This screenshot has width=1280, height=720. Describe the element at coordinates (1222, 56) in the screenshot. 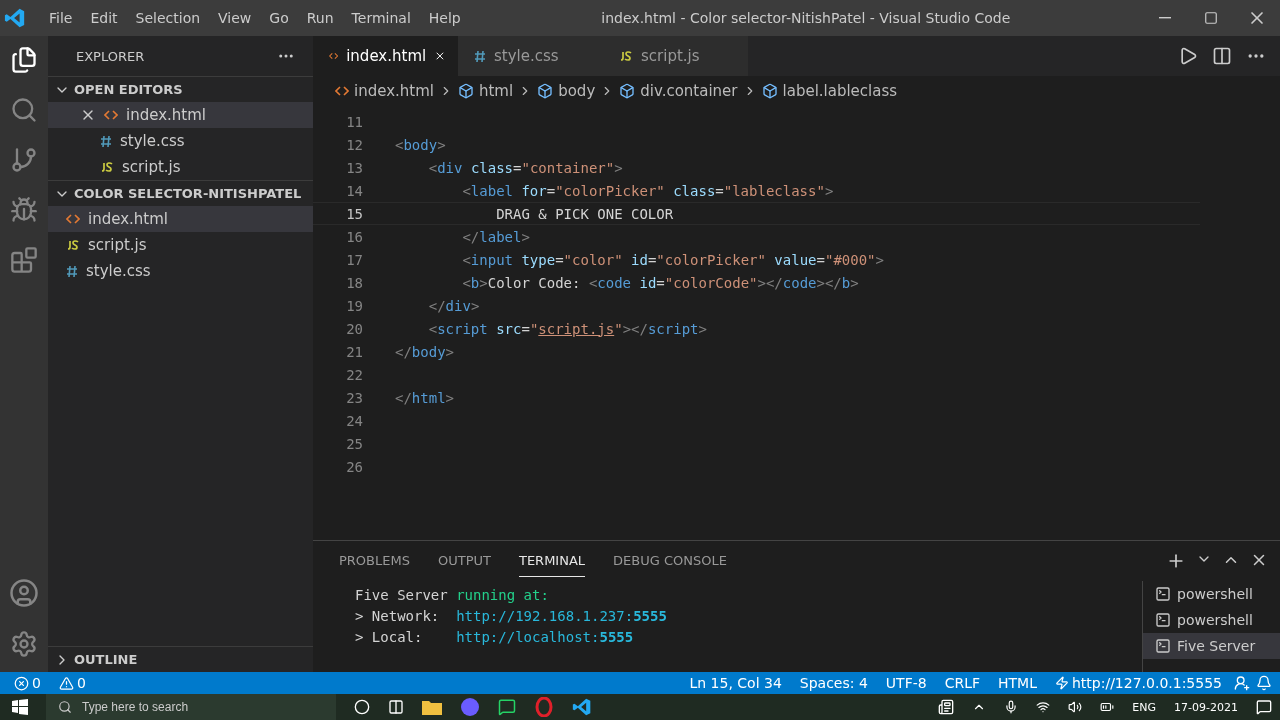

I see `split-icon` at that location.